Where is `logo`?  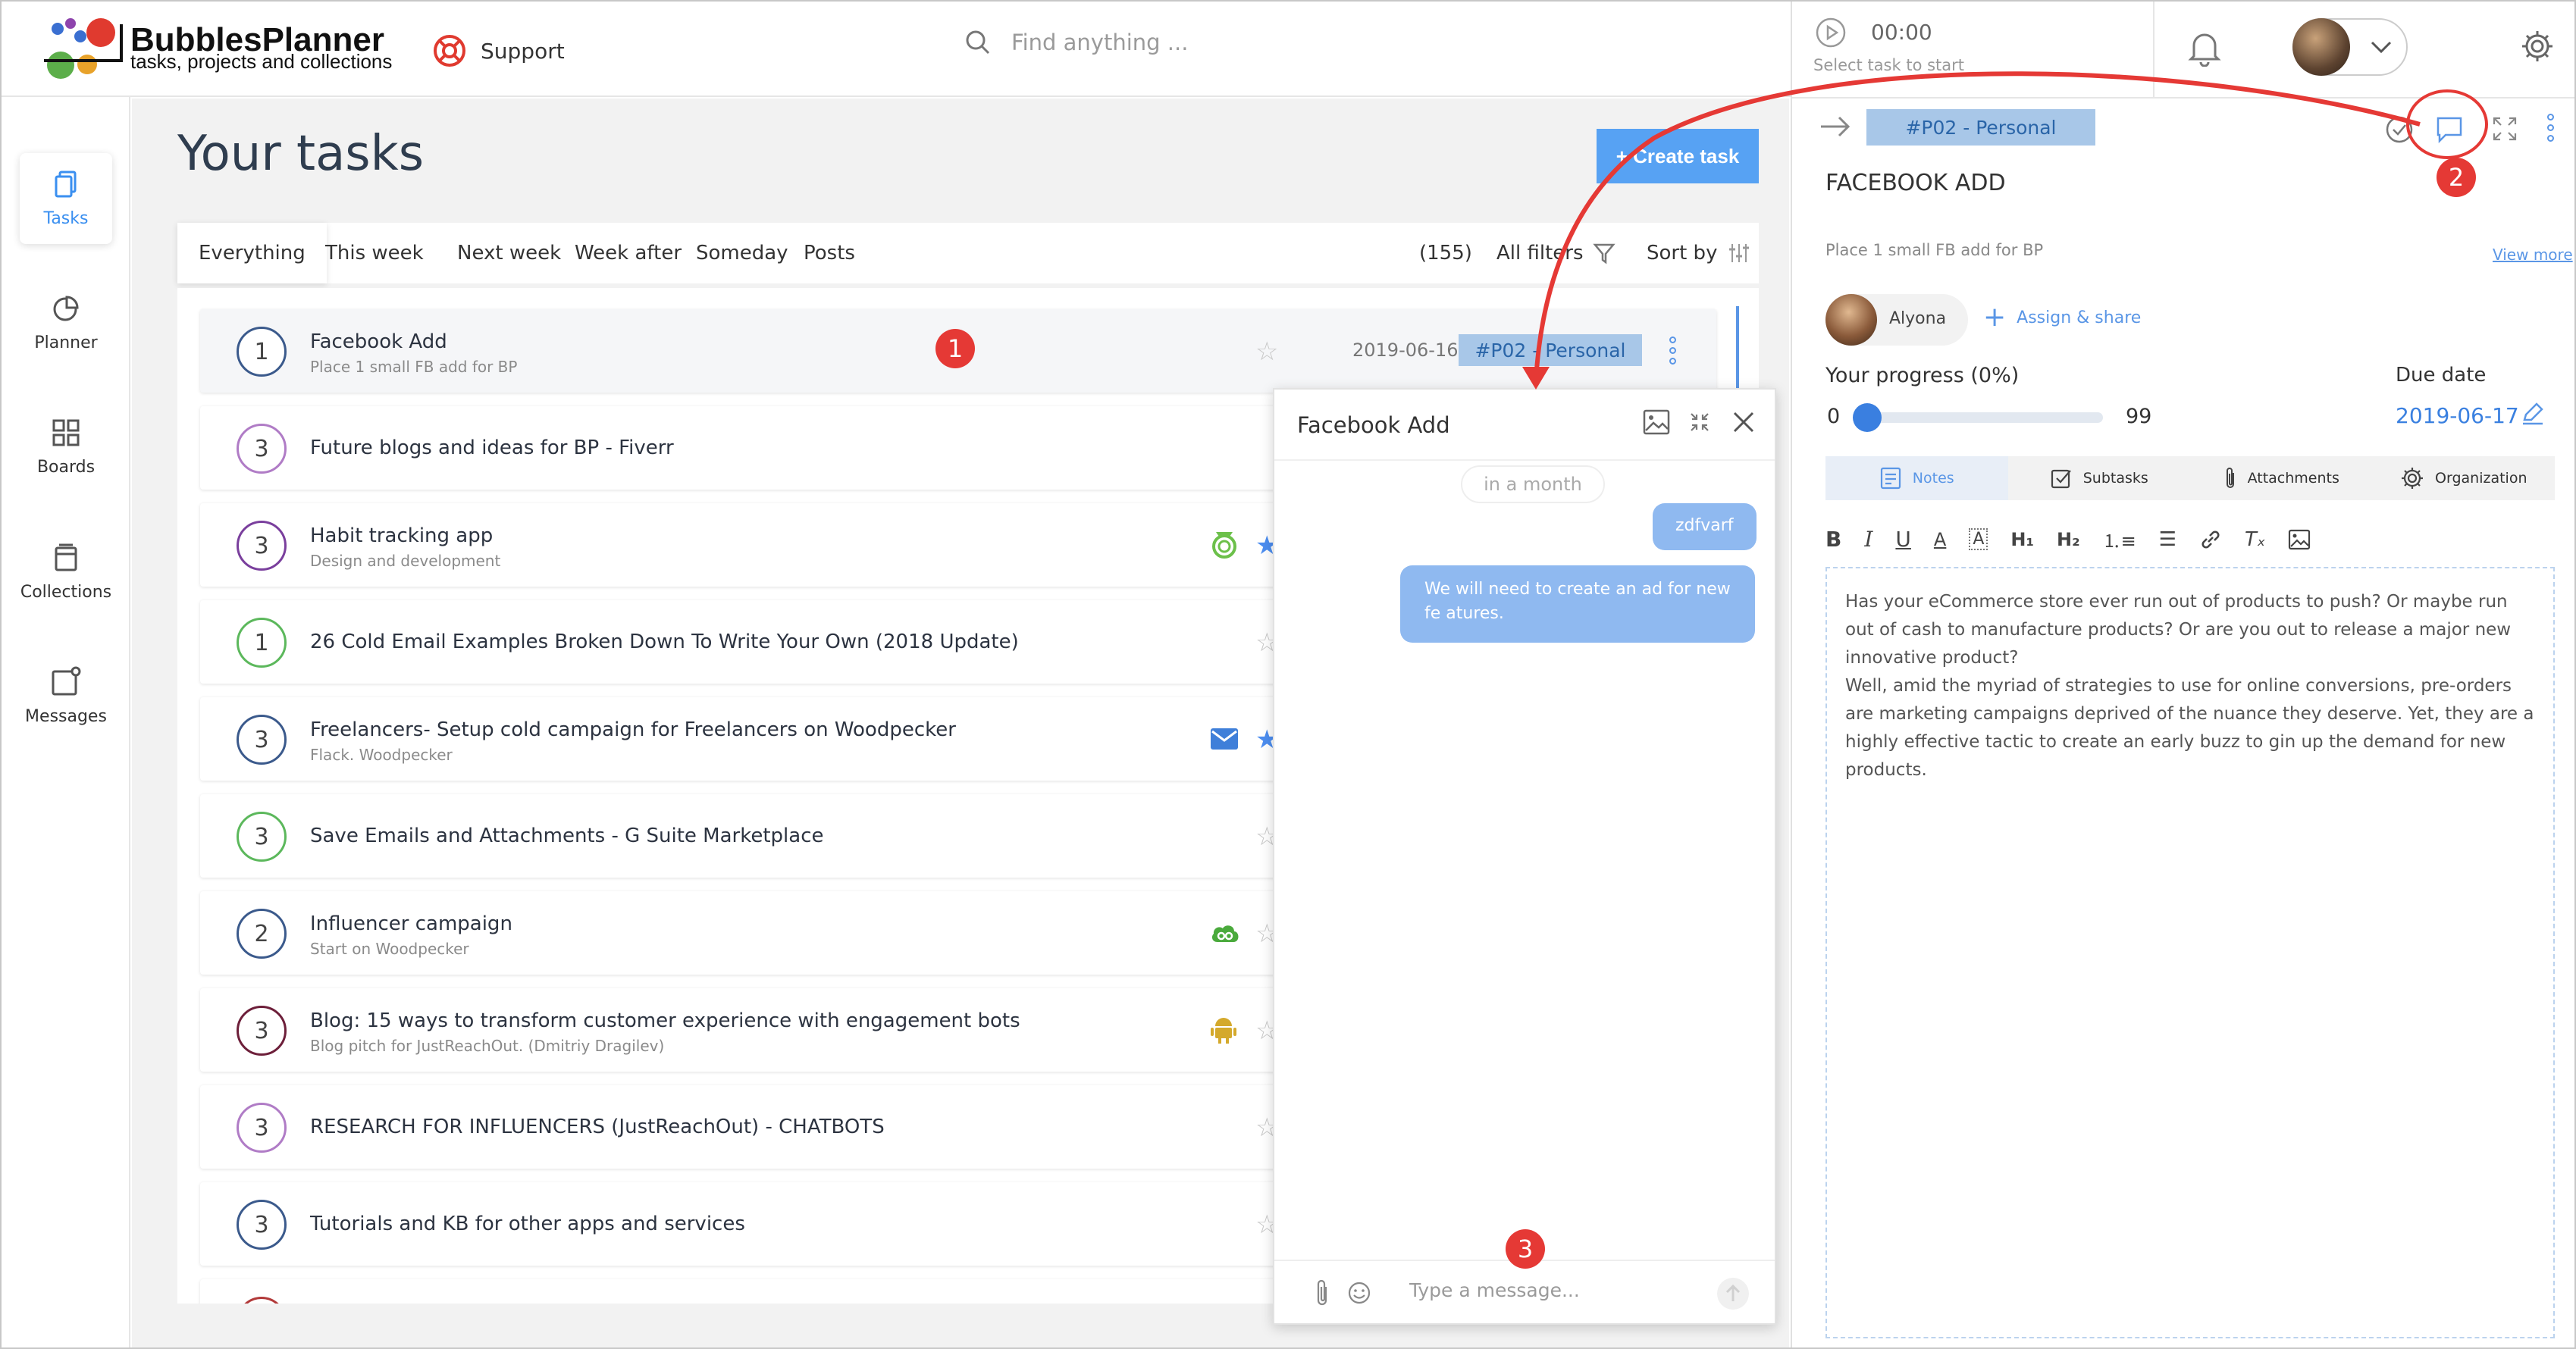
logo is located at coordinates (85, 50).